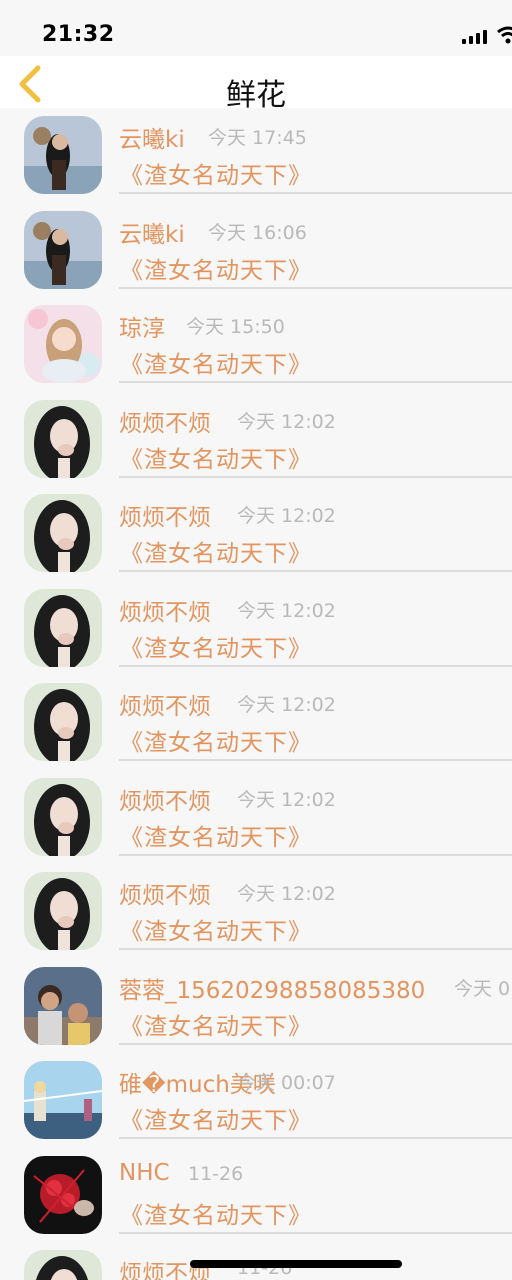  What do you see at coordinates (256, 28) in the screenshot?
I see `status-bar: 21:32` at bounding box center [256, 28].